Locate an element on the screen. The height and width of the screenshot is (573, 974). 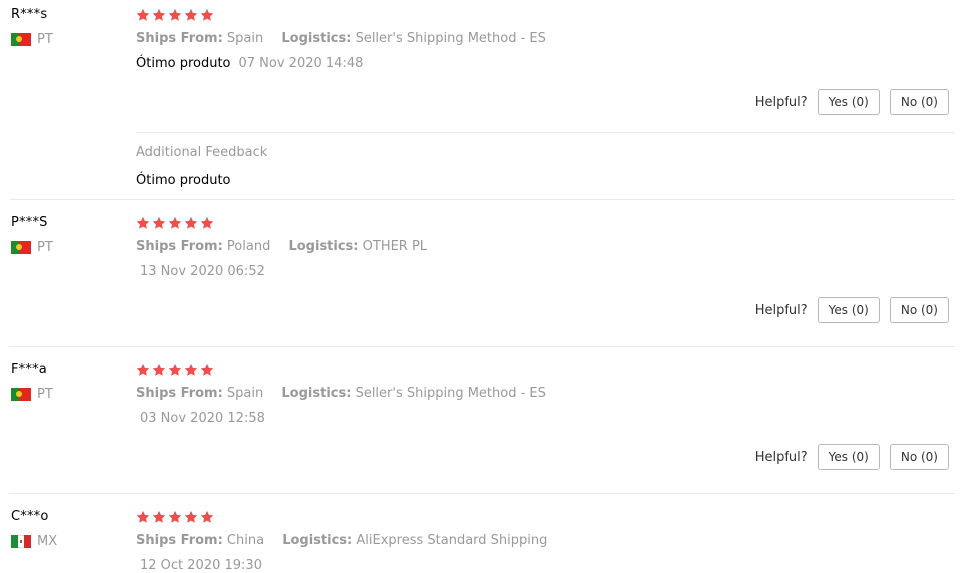
review-date: 13 Nov 2020 06:52 is located at coordinates (202, 271).